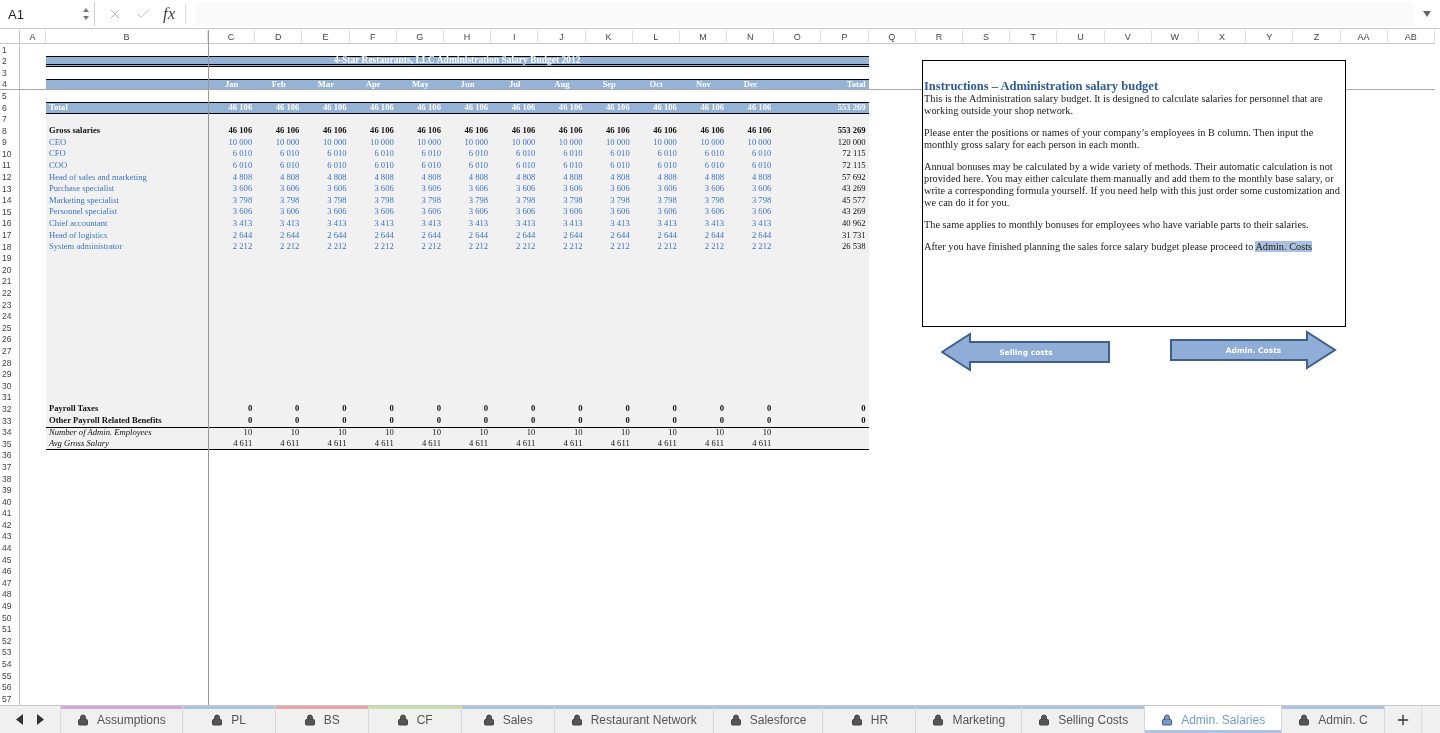  I want to click on column-header: I, so click(515, 37).